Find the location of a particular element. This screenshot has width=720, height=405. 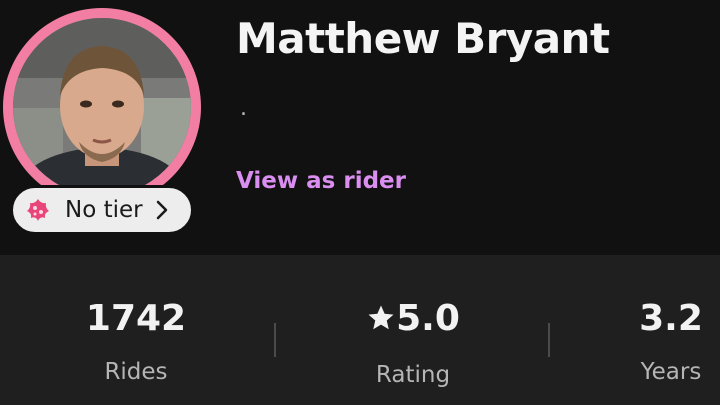

stat-years-label: Years is located at coordinates (671, 372).